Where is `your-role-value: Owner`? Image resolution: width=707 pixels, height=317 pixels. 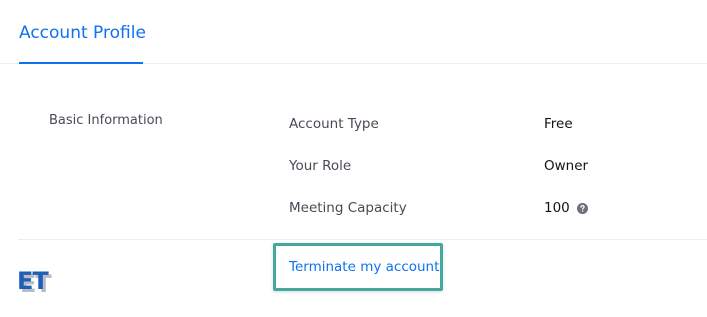
your-role-value: Owner is located at coordinates (566, 166).